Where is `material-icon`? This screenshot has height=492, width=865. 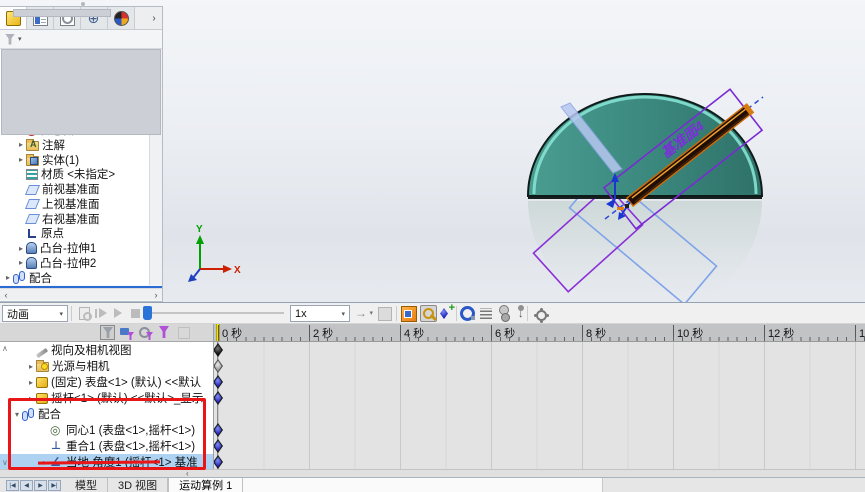 material-icon is located at coordinates (32, 175).